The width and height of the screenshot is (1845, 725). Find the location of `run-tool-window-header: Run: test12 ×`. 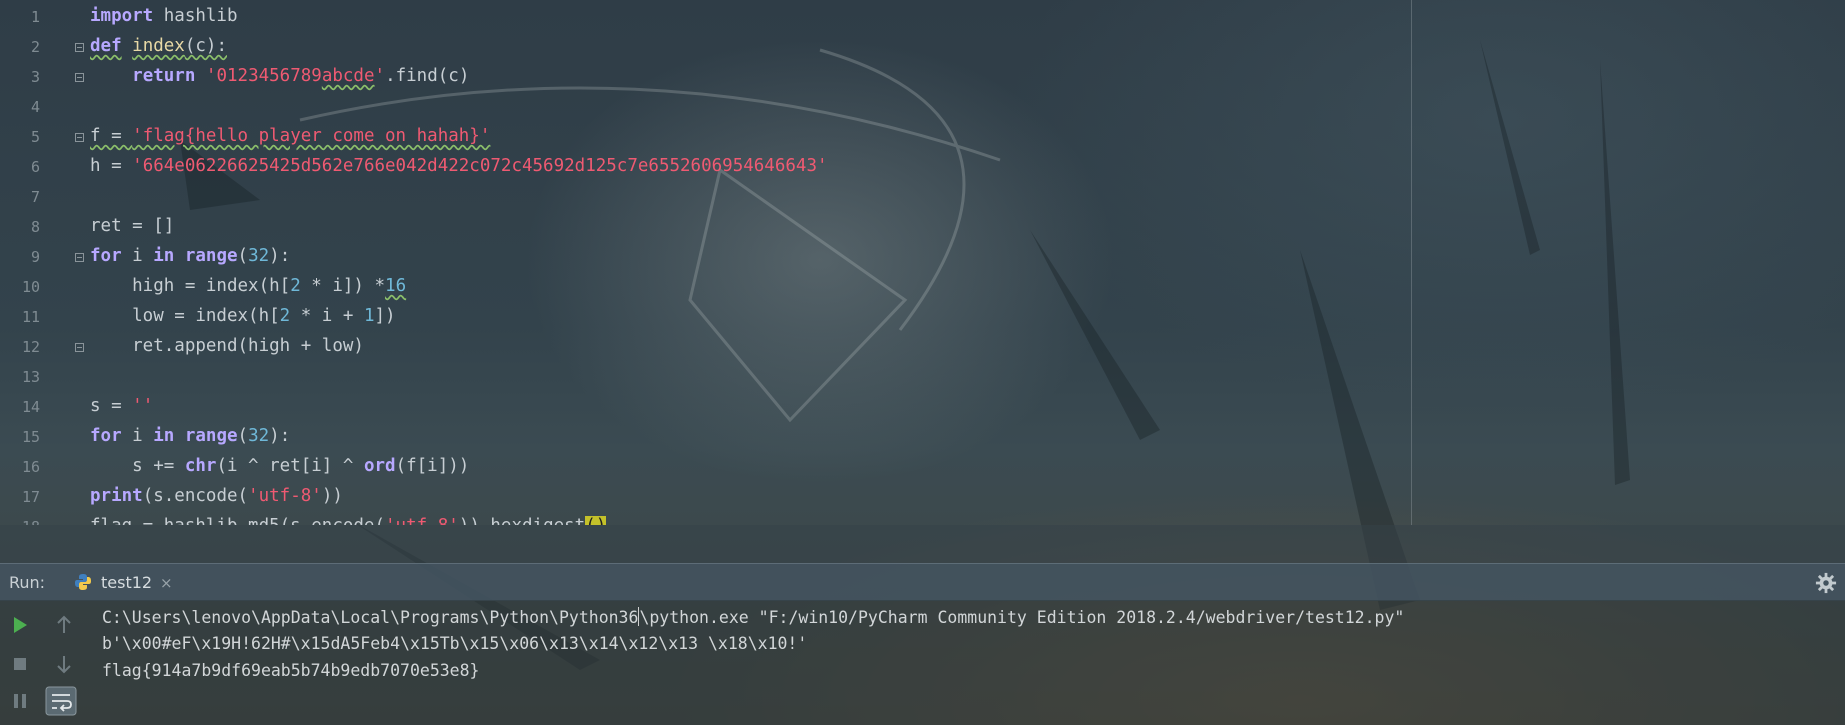

run-tool-window-header: Run: test12 × is located at coordinates (922, 582).